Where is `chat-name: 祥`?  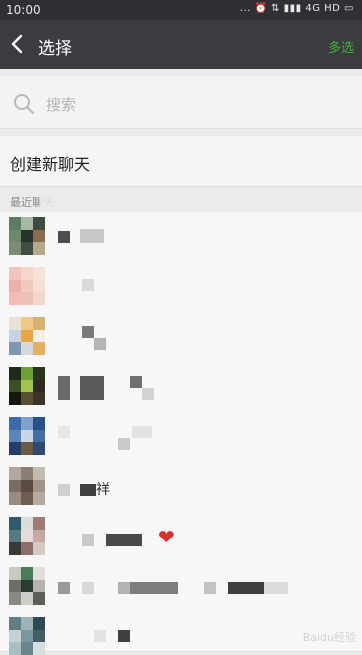 chat-name: 祥 is located at coordinates (103, 490).